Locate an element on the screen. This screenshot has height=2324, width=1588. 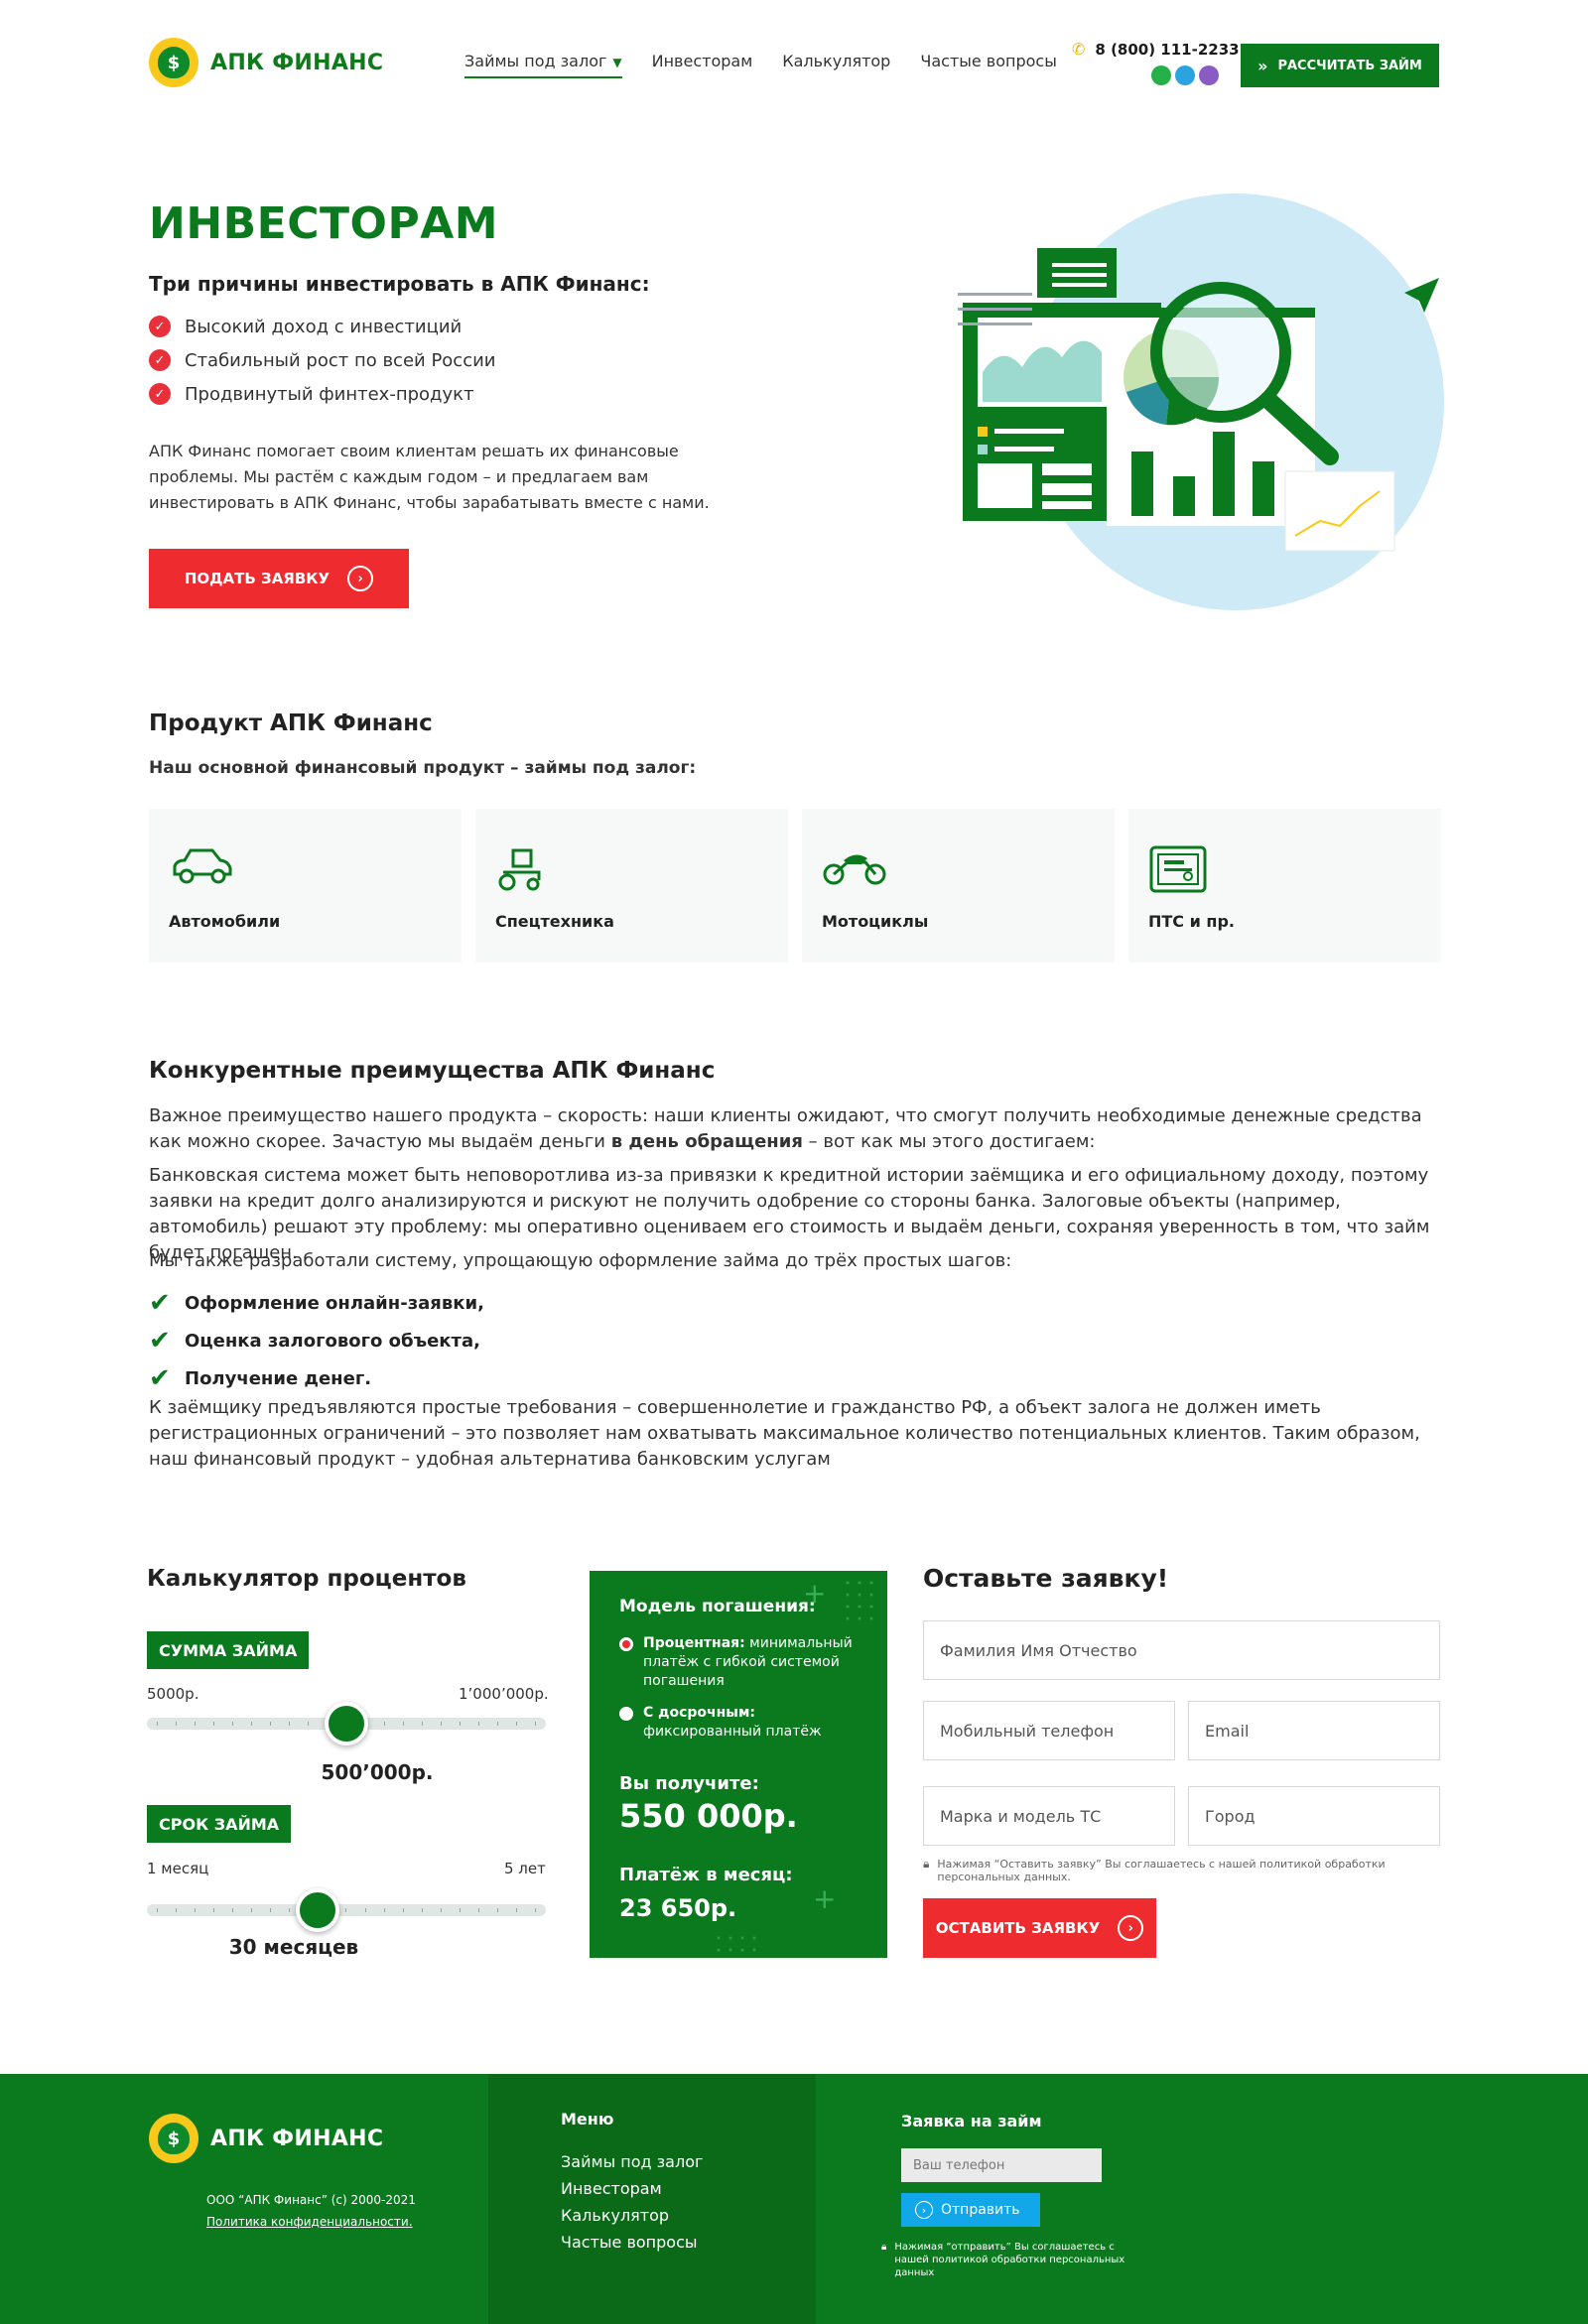
card-label: Спецтехника is located at coordinates (554, 921).